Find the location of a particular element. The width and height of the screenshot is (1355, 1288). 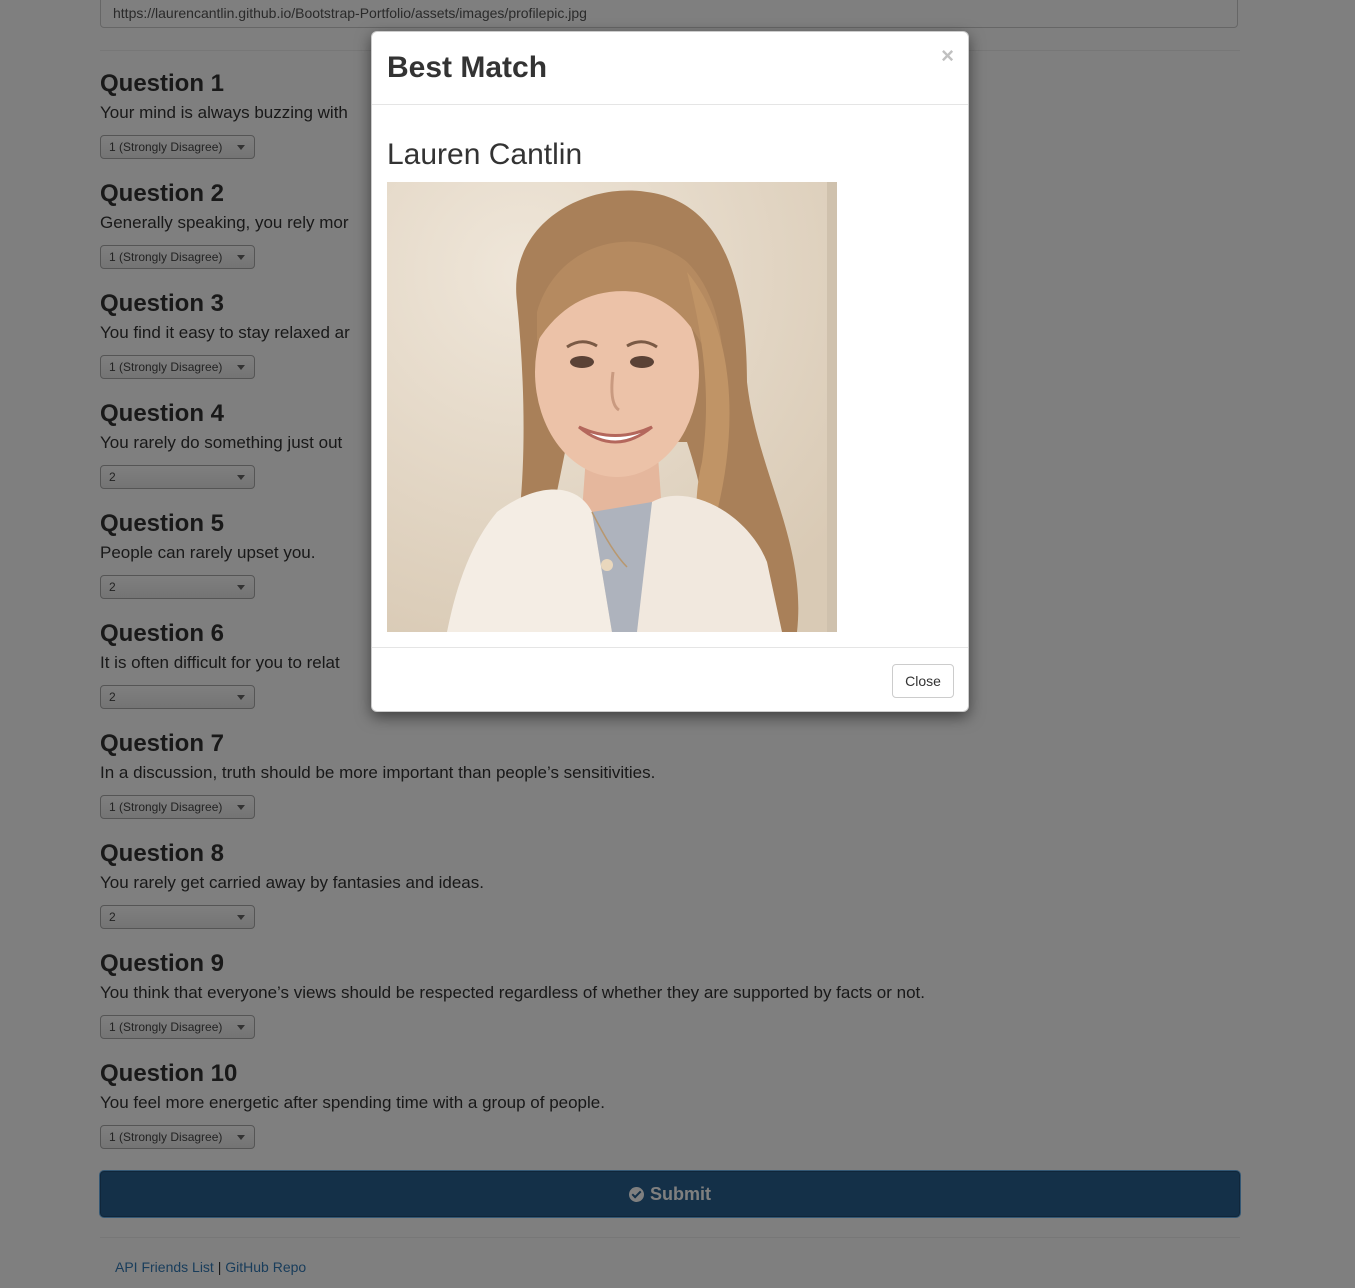

match-photo is located at coordinates (612, 407).